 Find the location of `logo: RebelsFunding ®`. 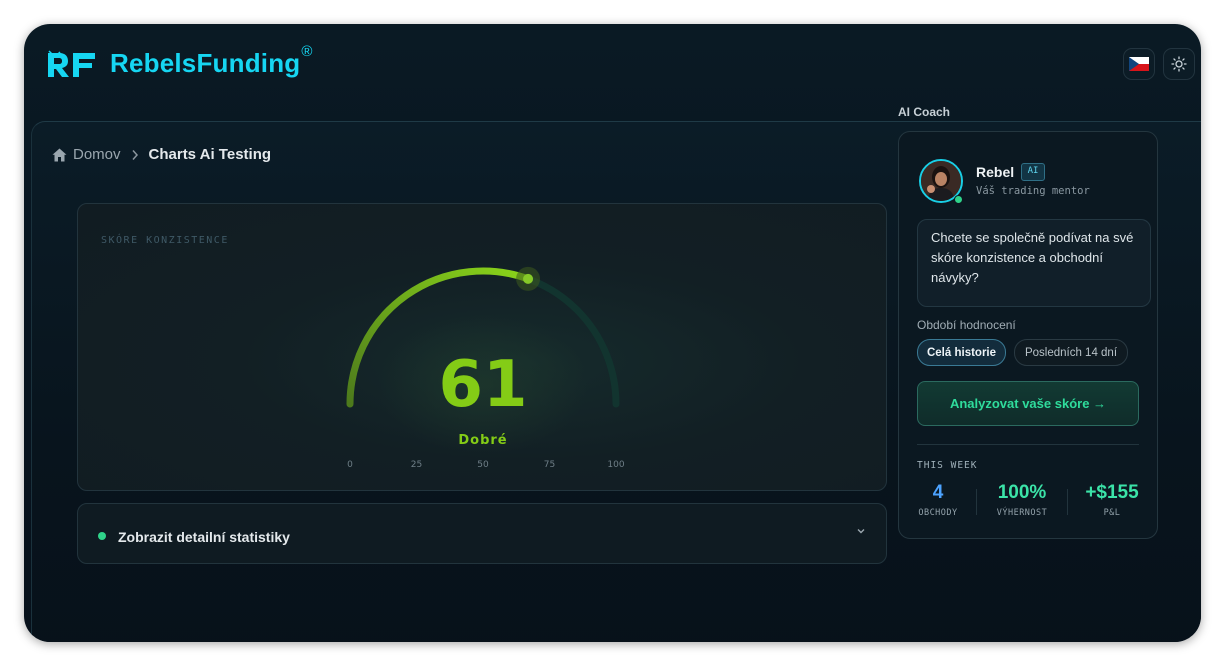

logo: RebelsFunding ® is located at coordinates (179, 61).